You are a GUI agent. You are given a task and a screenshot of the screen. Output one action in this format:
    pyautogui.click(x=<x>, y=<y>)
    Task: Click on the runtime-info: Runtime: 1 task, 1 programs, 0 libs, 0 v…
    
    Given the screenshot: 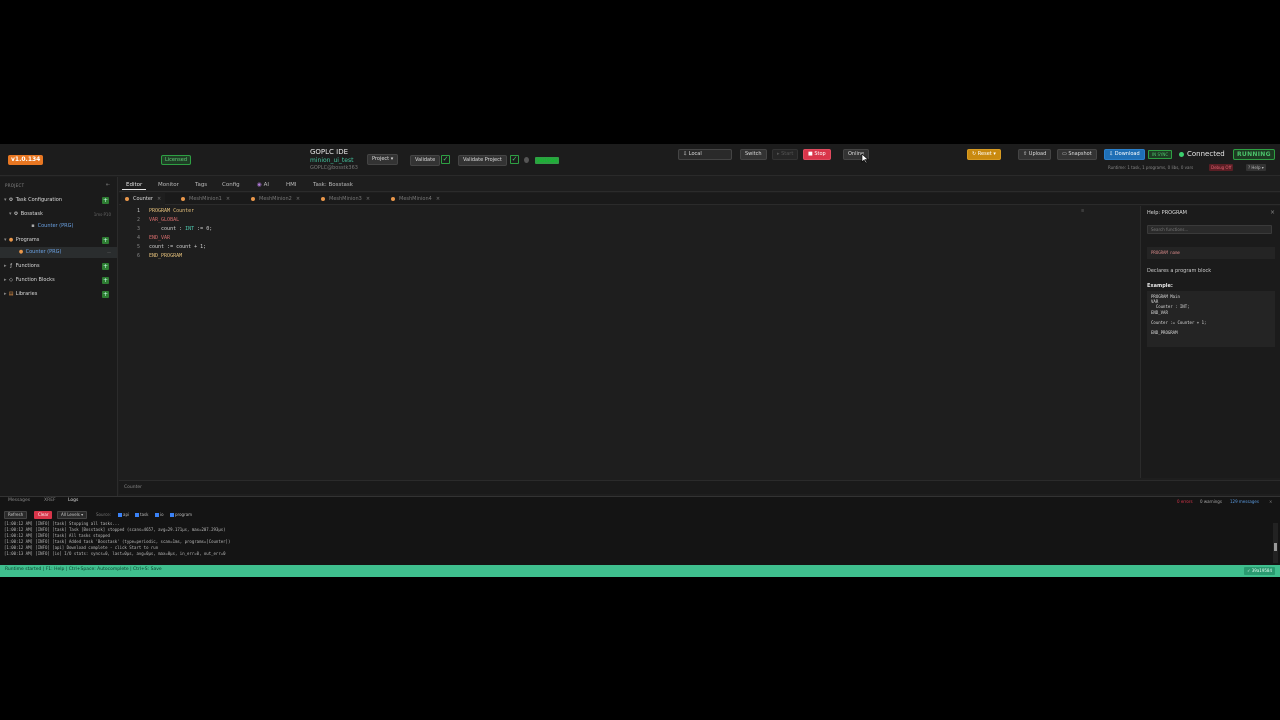 What is the action you would take?
    pyautogui.click(x=1151, y=167)
    